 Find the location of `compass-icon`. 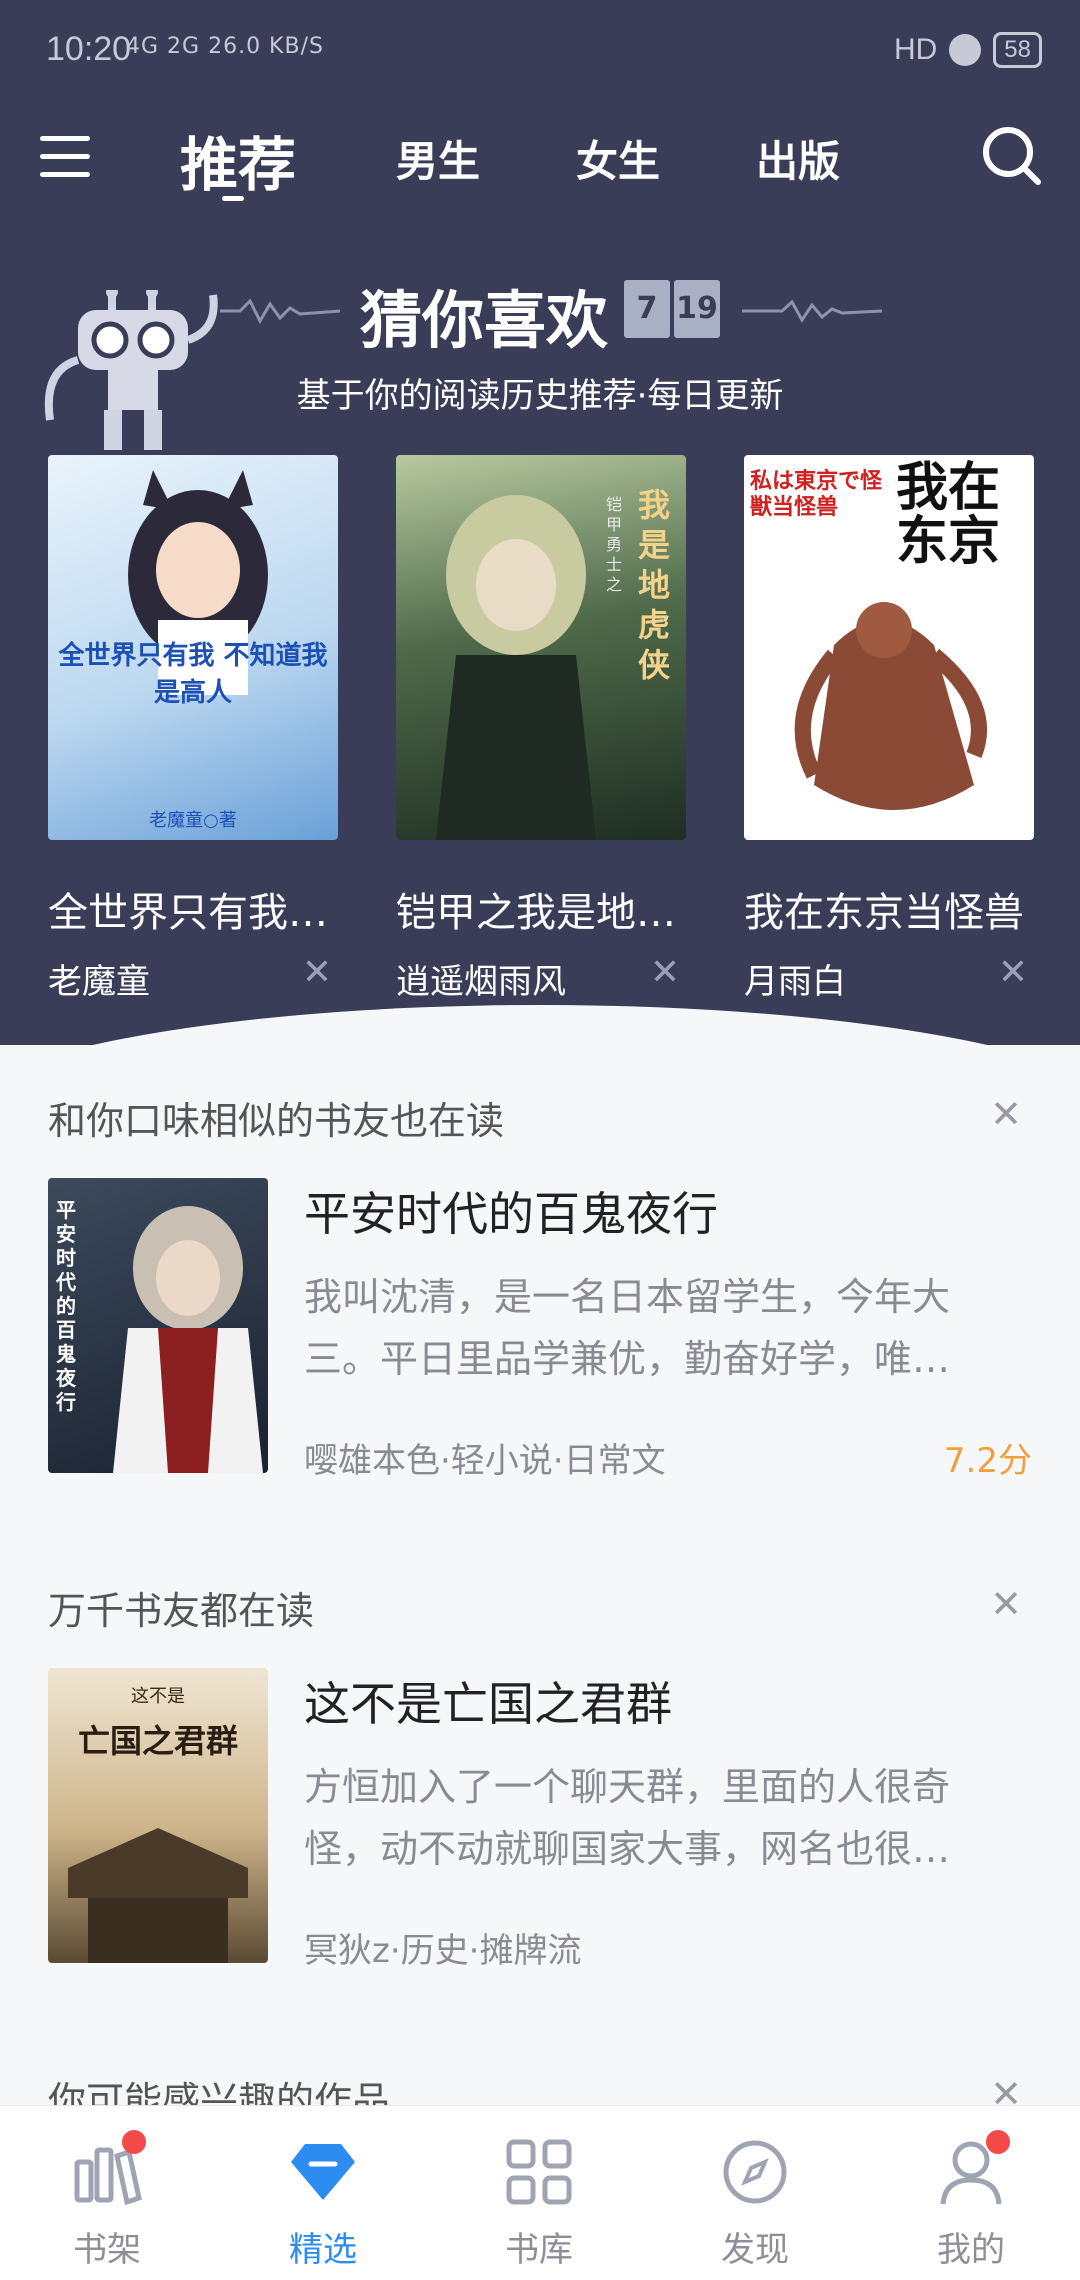

compass-icon is located at coordinates (755, 2172).